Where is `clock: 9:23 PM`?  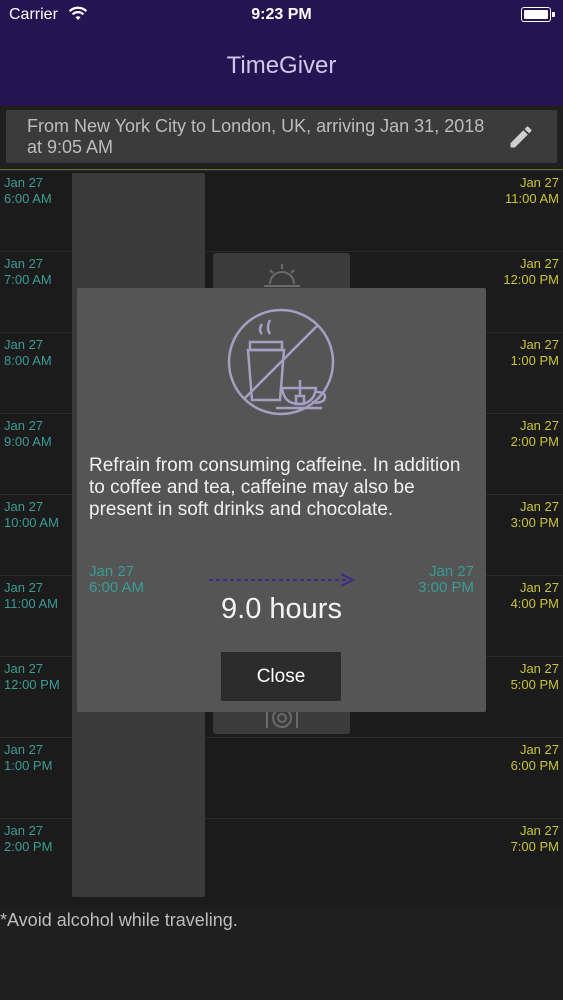 clock: 9:23 PM is located at coordinates (281, 14).